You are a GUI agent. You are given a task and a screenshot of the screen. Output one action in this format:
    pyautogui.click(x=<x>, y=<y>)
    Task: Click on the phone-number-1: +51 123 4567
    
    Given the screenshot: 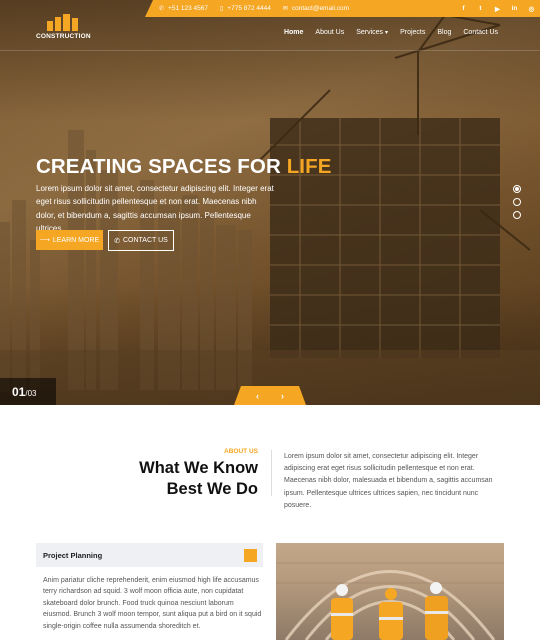 What is the action you would take?
    pyautogui.click(x=188, y=8)
    